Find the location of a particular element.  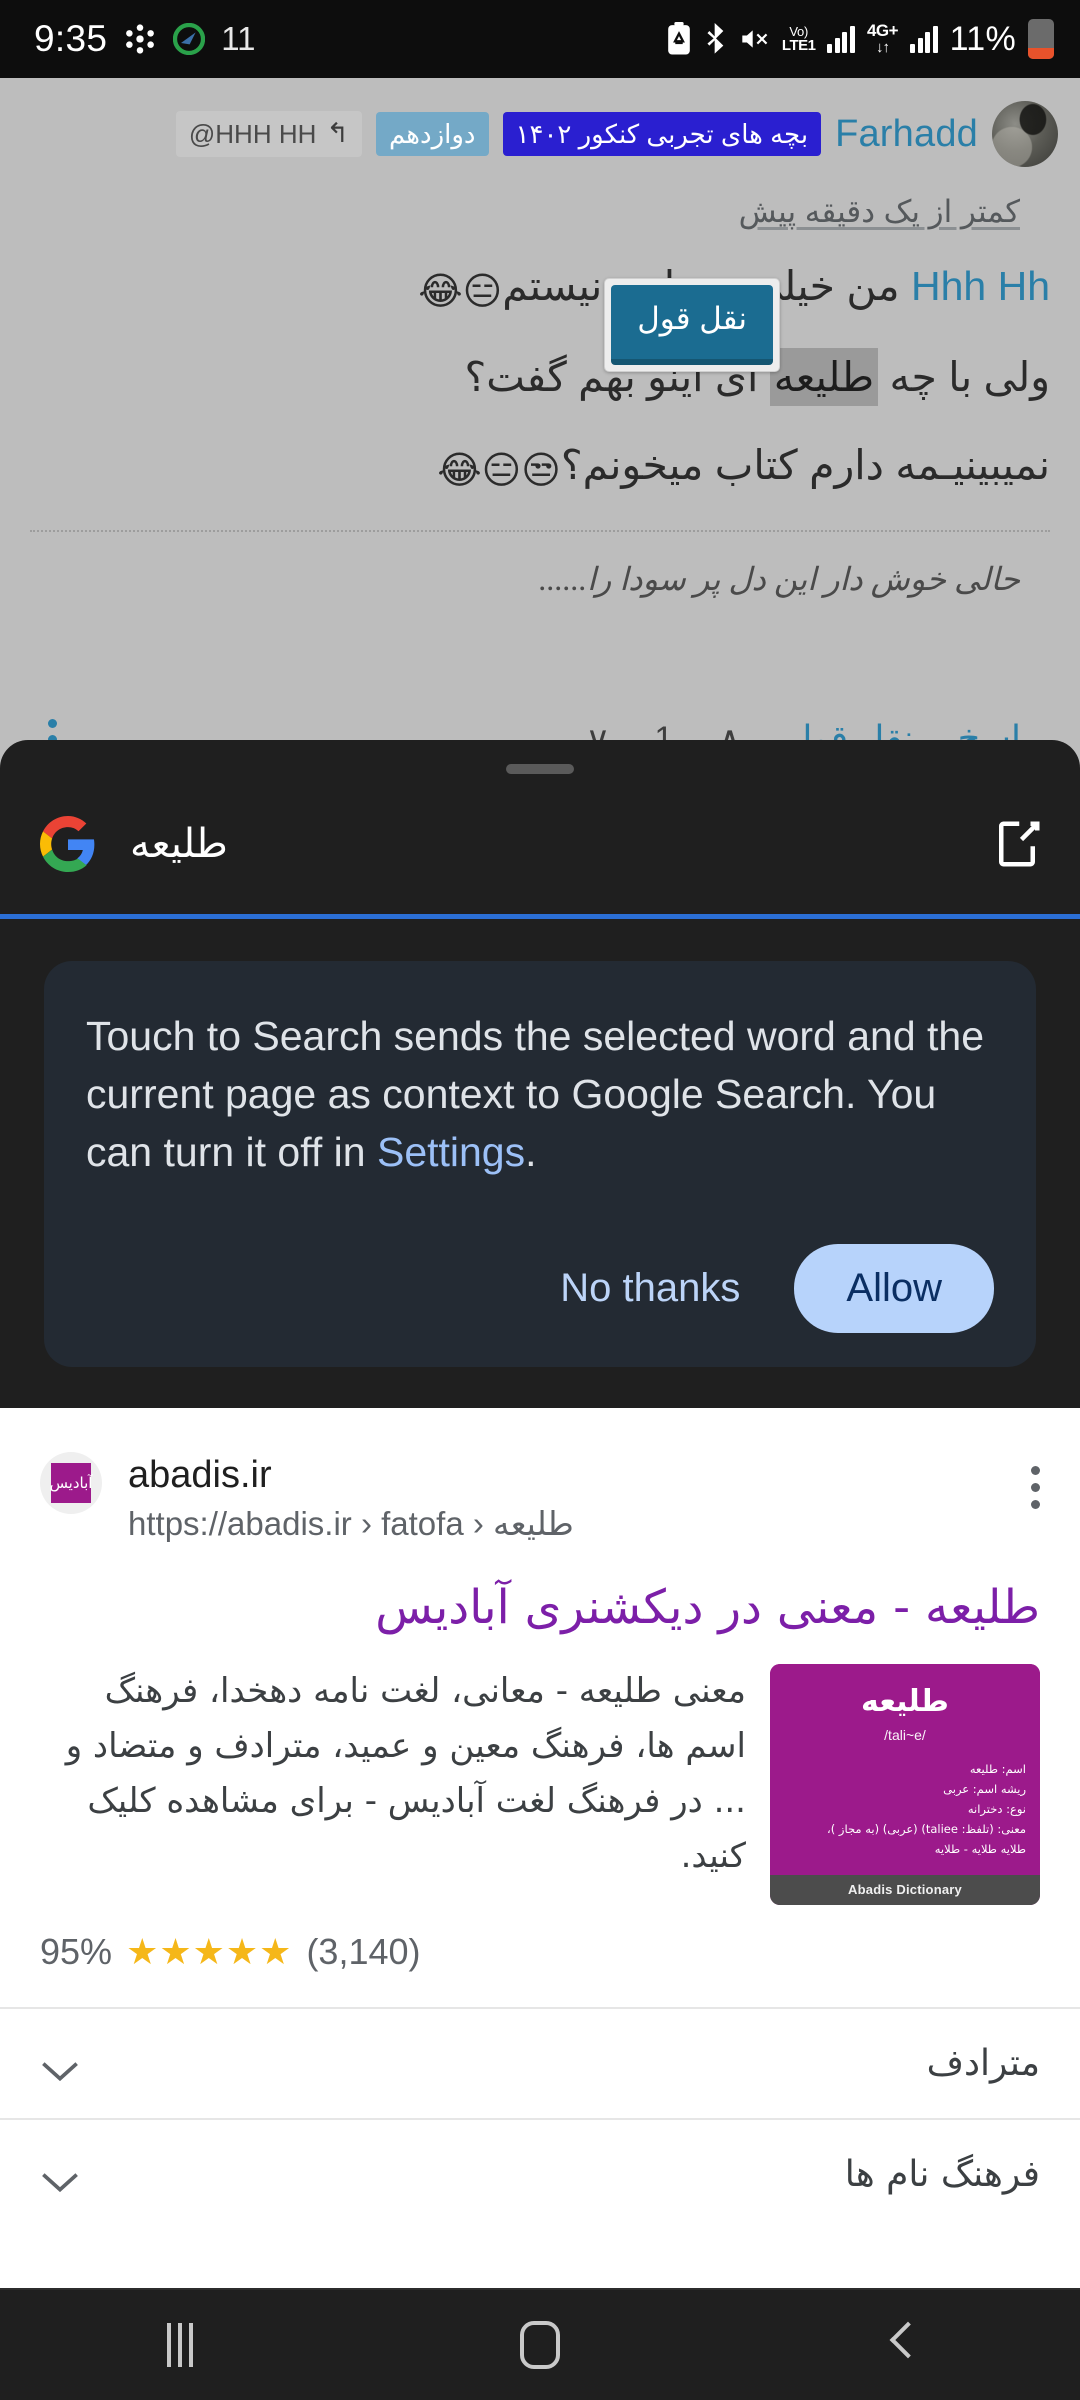

favicon-label: آبادیس is located at coordinates (71, 1483).